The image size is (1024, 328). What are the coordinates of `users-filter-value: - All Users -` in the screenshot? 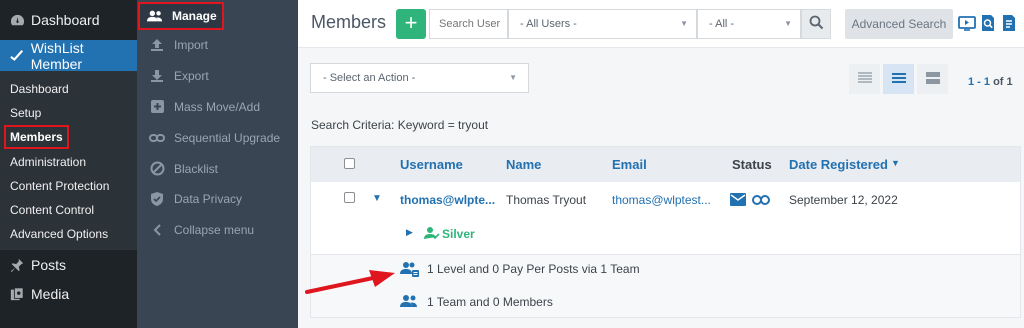 It's located at (548, 24).